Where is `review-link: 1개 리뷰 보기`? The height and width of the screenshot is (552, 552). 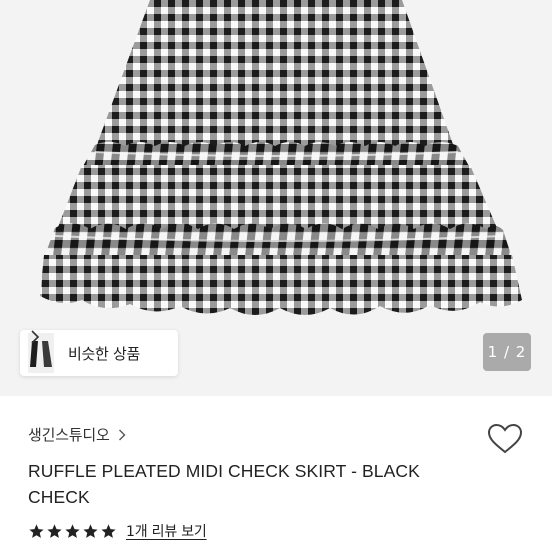
review-link: 1개 리뷰 보기 is located at coordinates (166, 531).